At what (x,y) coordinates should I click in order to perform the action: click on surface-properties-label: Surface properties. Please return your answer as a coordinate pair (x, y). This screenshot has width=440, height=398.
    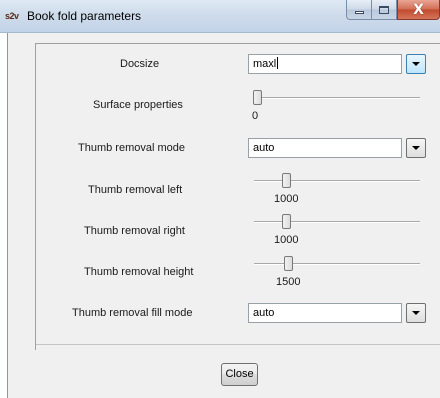
    Looking at the image, I should click on (138, 105).